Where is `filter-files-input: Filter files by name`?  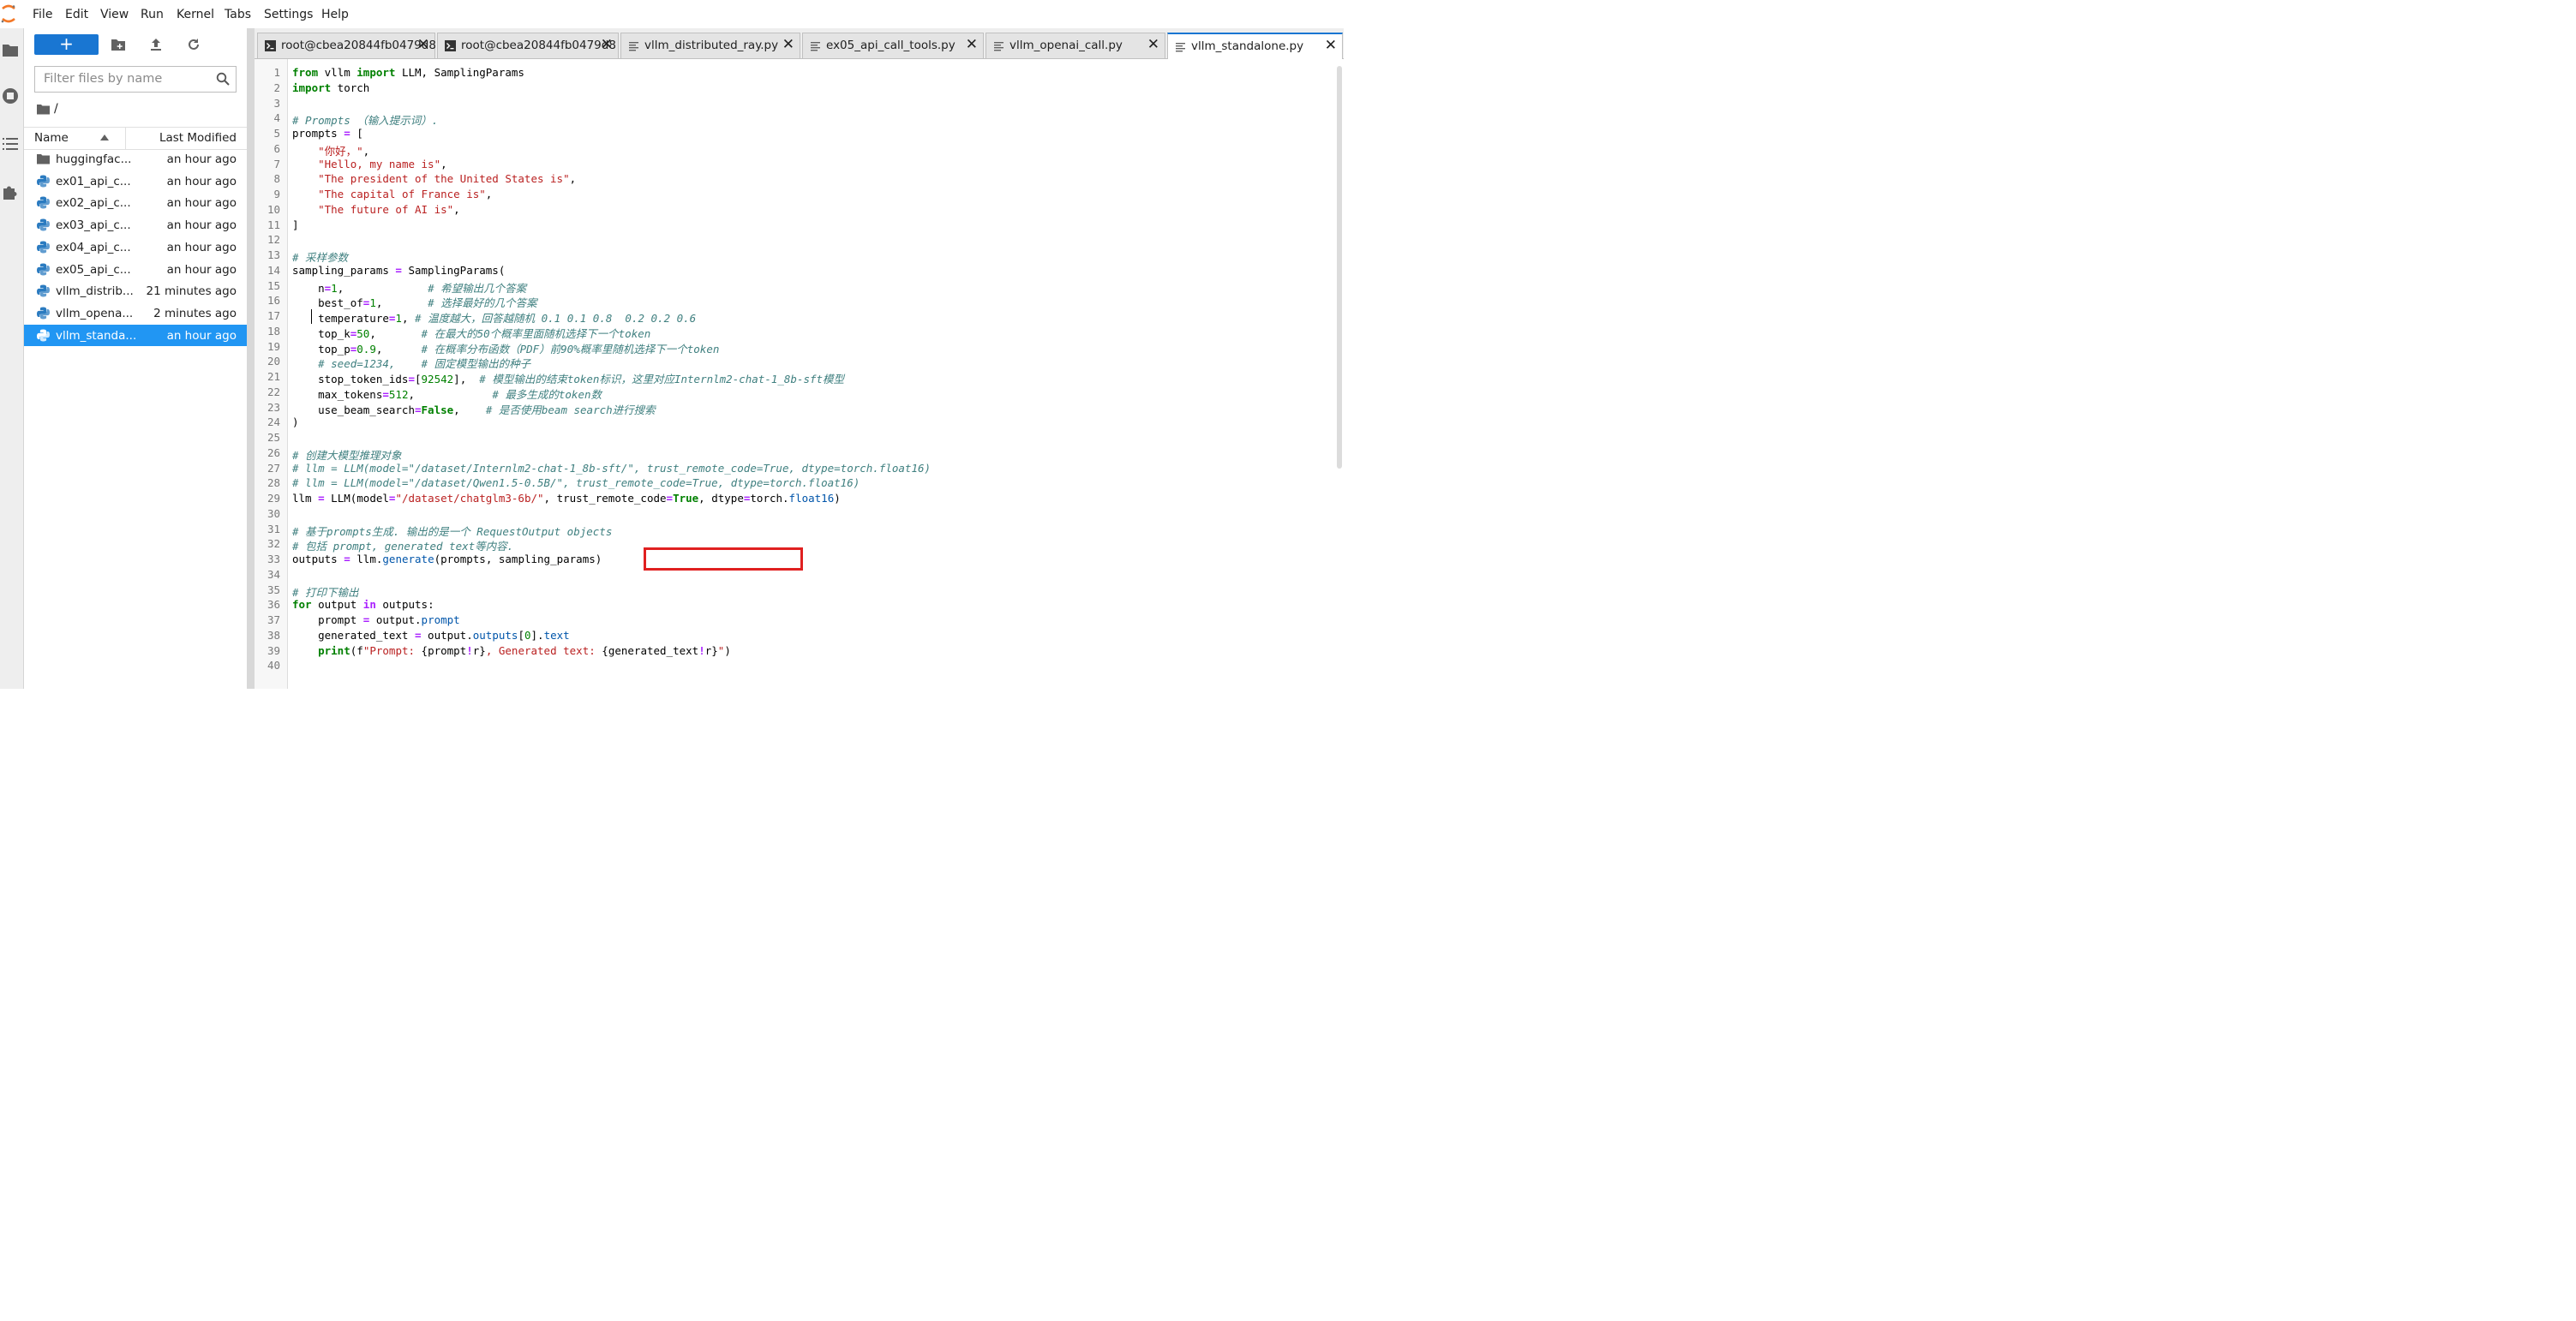 filter-files-input: Filter files by name is located at coordinates (135, 79).